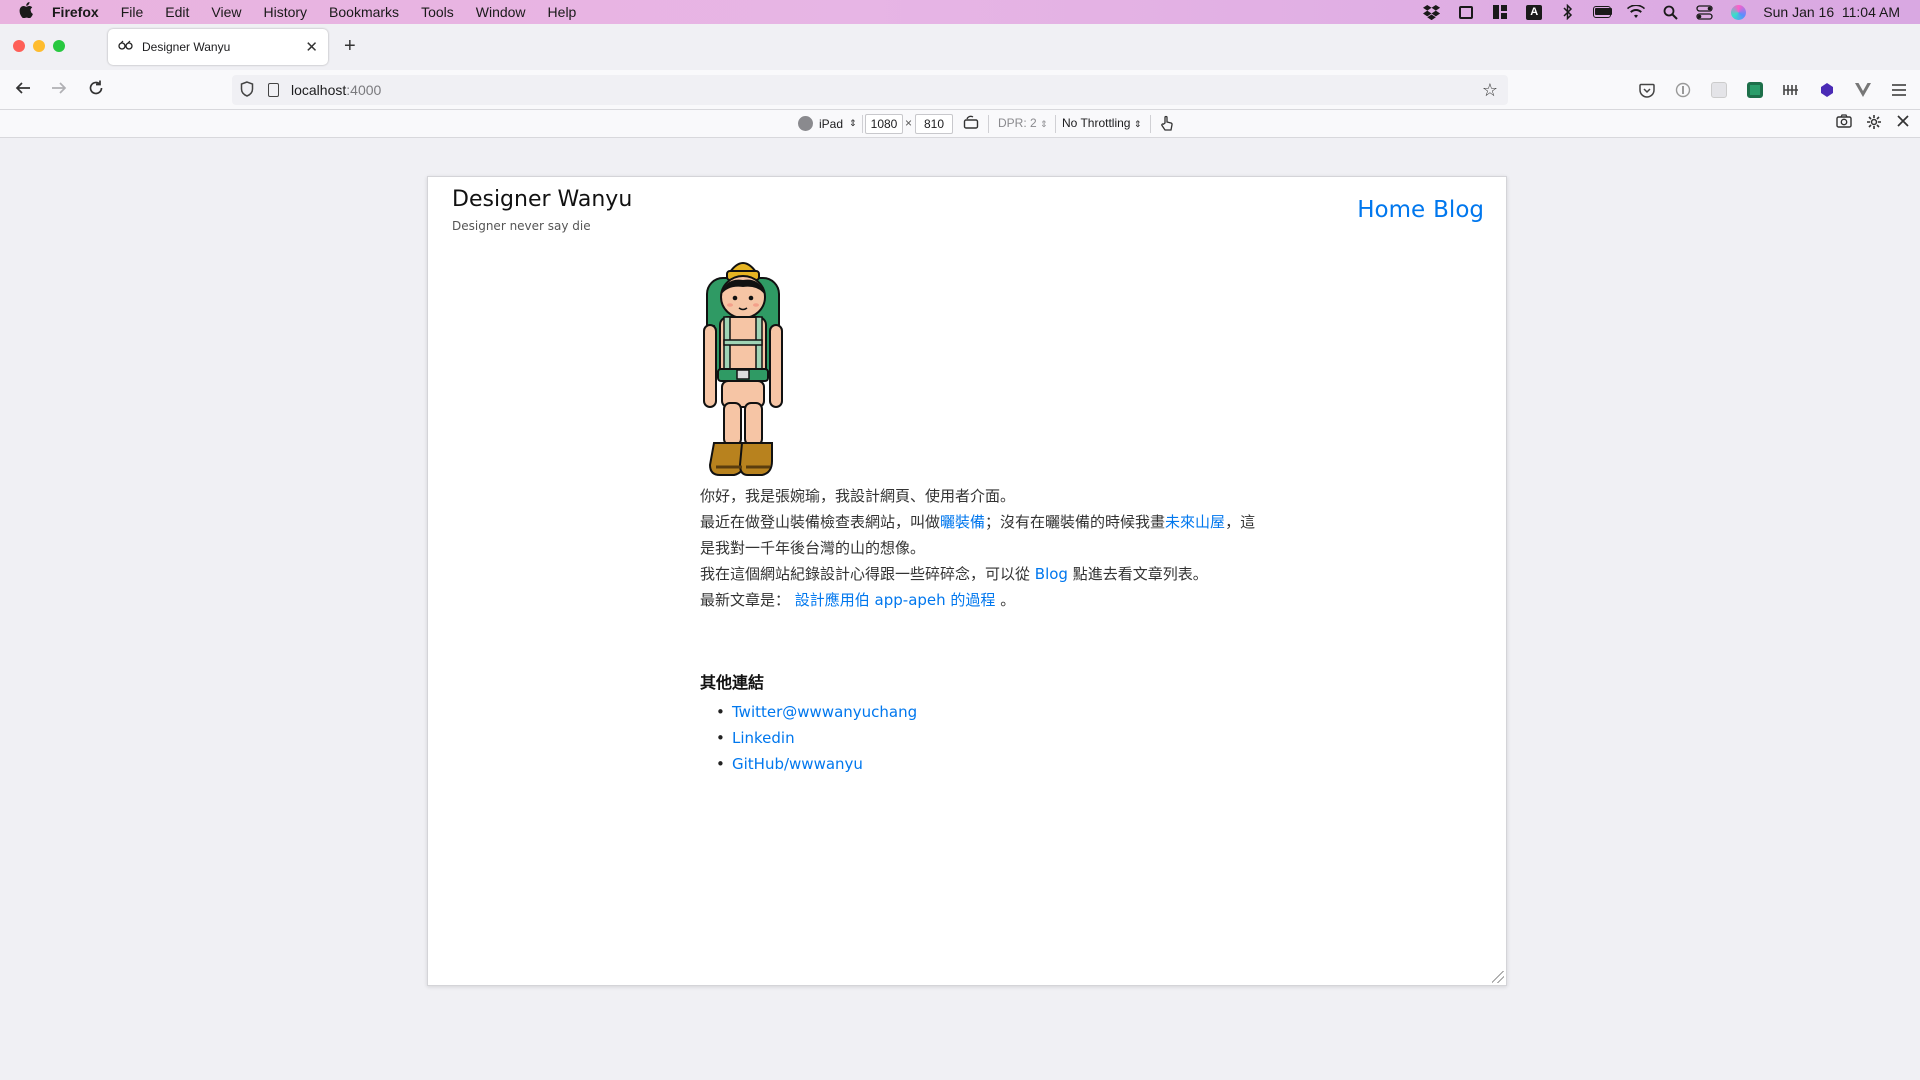  I want to click on device-type-icon, so click(805, 123).